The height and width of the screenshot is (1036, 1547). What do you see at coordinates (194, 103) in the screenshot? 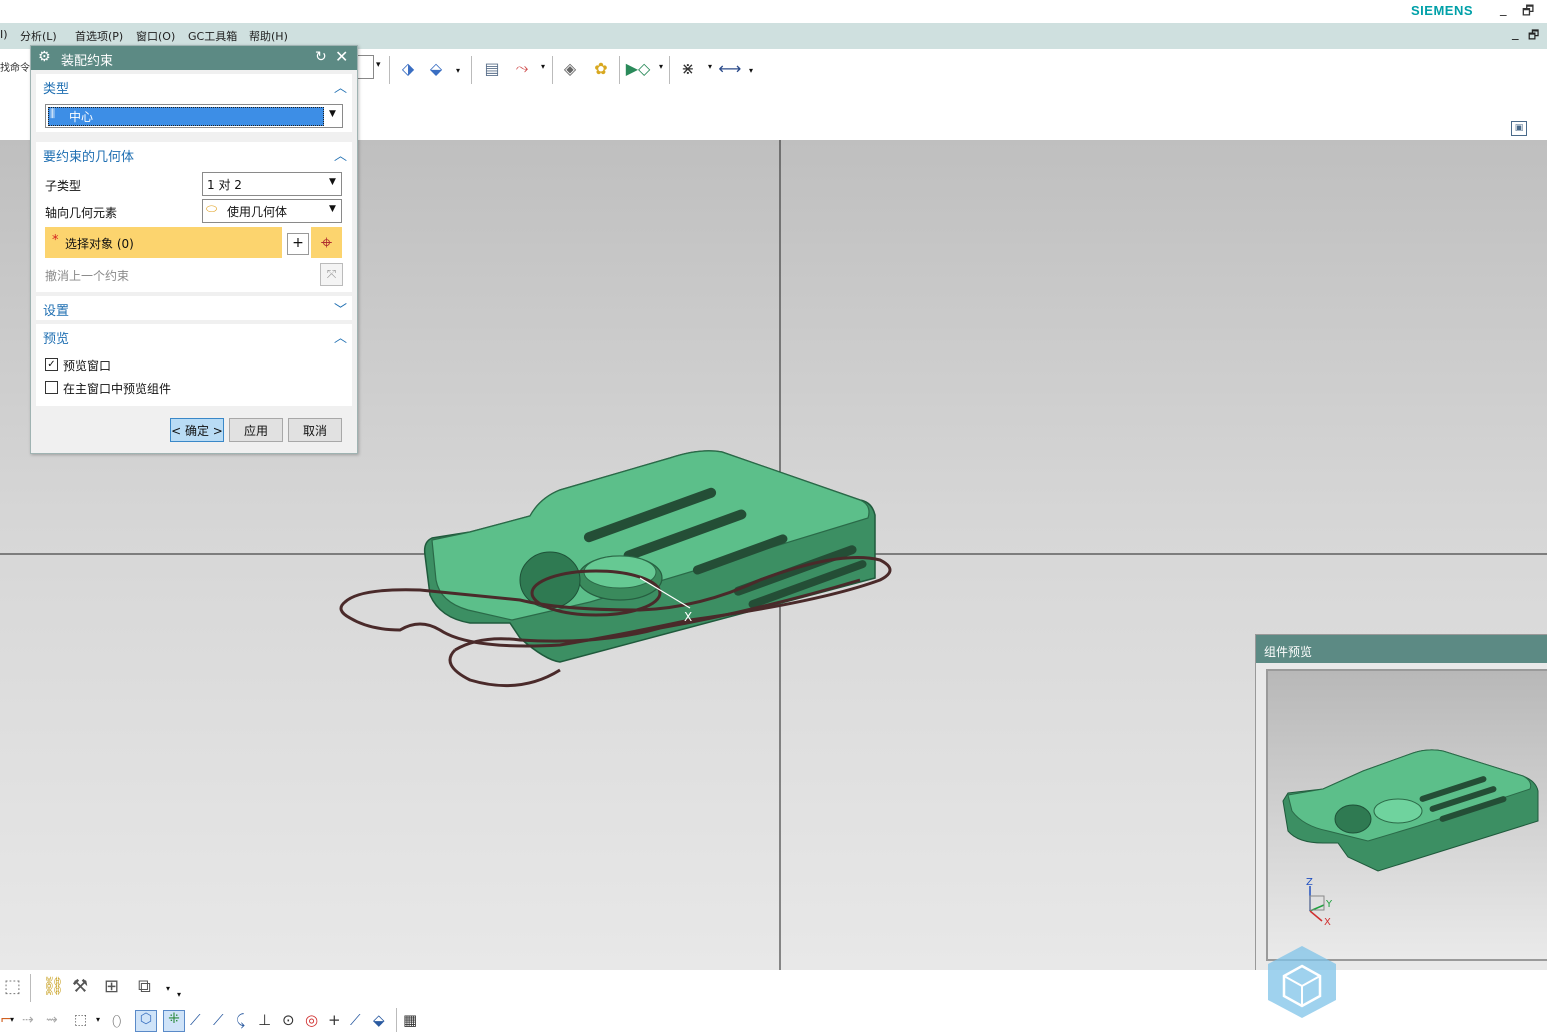
I see `type-section: 类型 ︿ ⫼ 中心 ▼` at bounding box center [194, 103].